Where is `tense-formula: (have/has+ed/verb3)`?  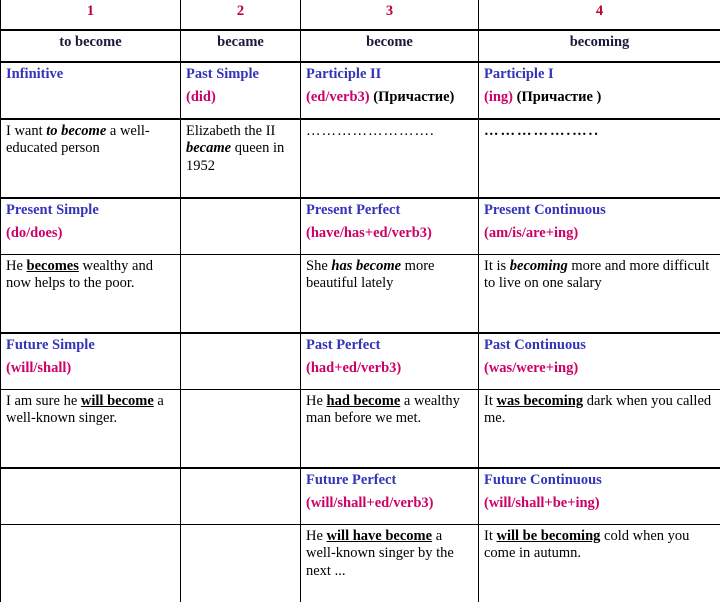
tense-formula: (have/has+ed/verb3) is located at coordinates (389, 233).